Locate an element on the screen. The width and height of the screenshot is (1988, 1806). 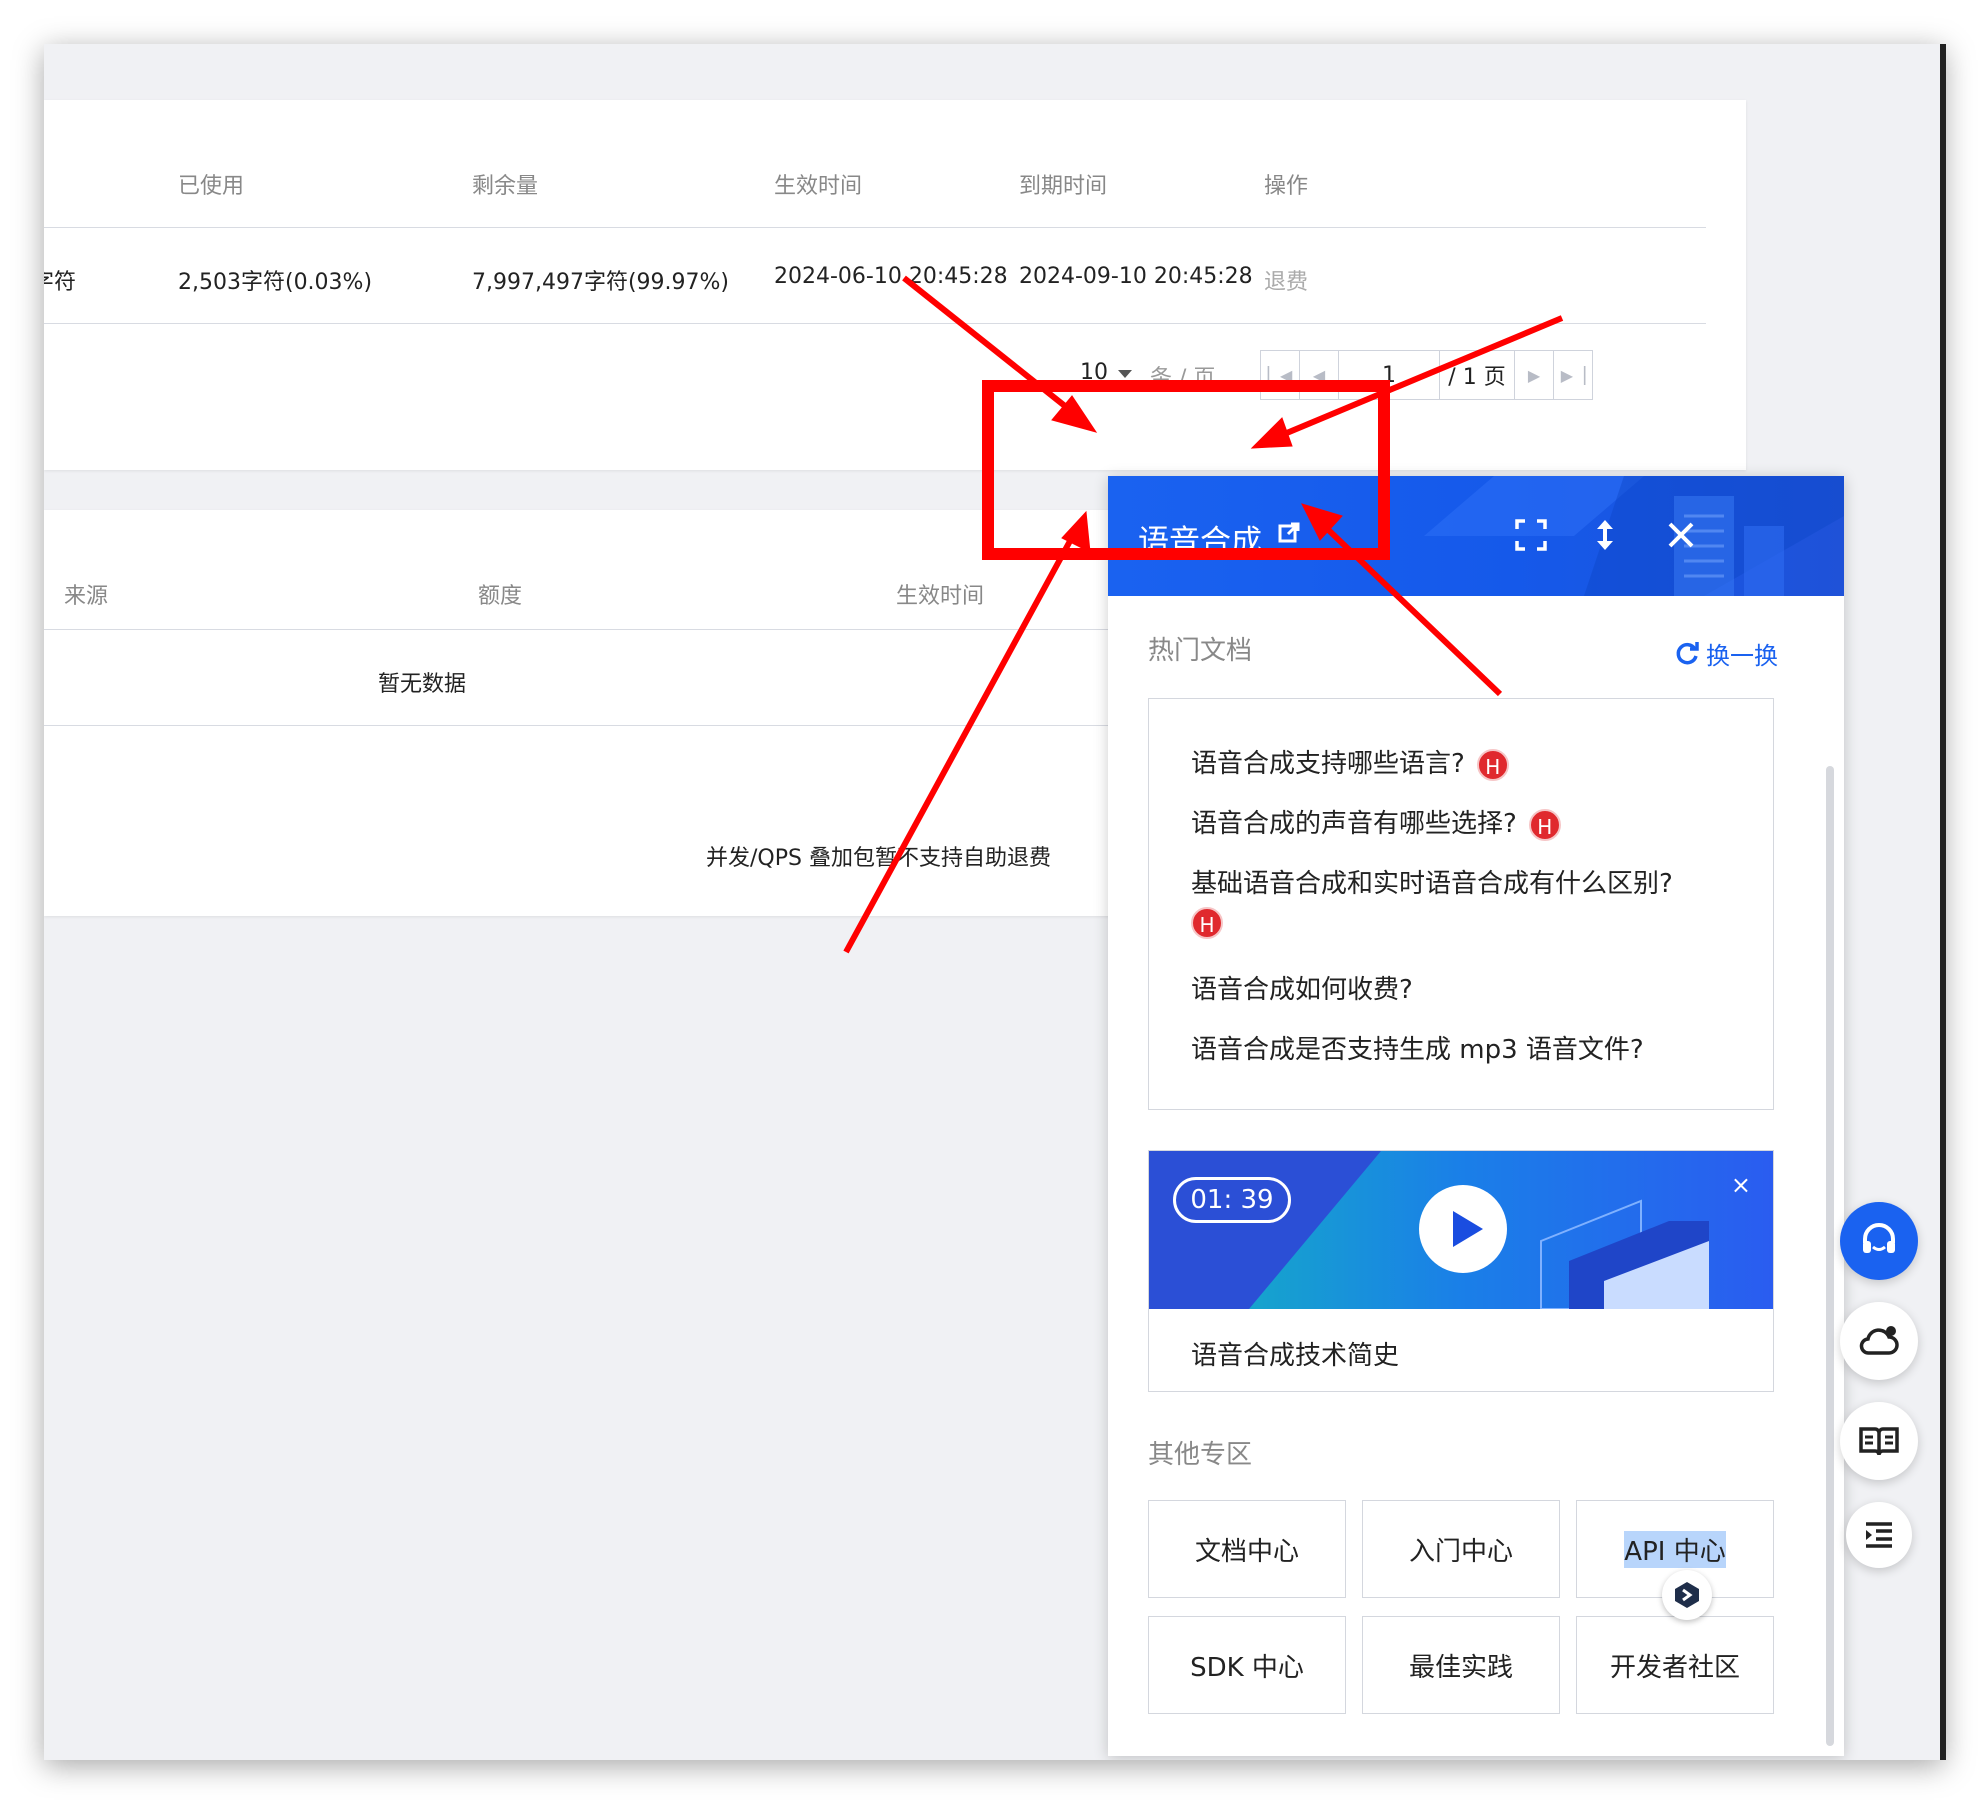
last-page-icon: ▶▕ is located at coordinates (1573, 375).